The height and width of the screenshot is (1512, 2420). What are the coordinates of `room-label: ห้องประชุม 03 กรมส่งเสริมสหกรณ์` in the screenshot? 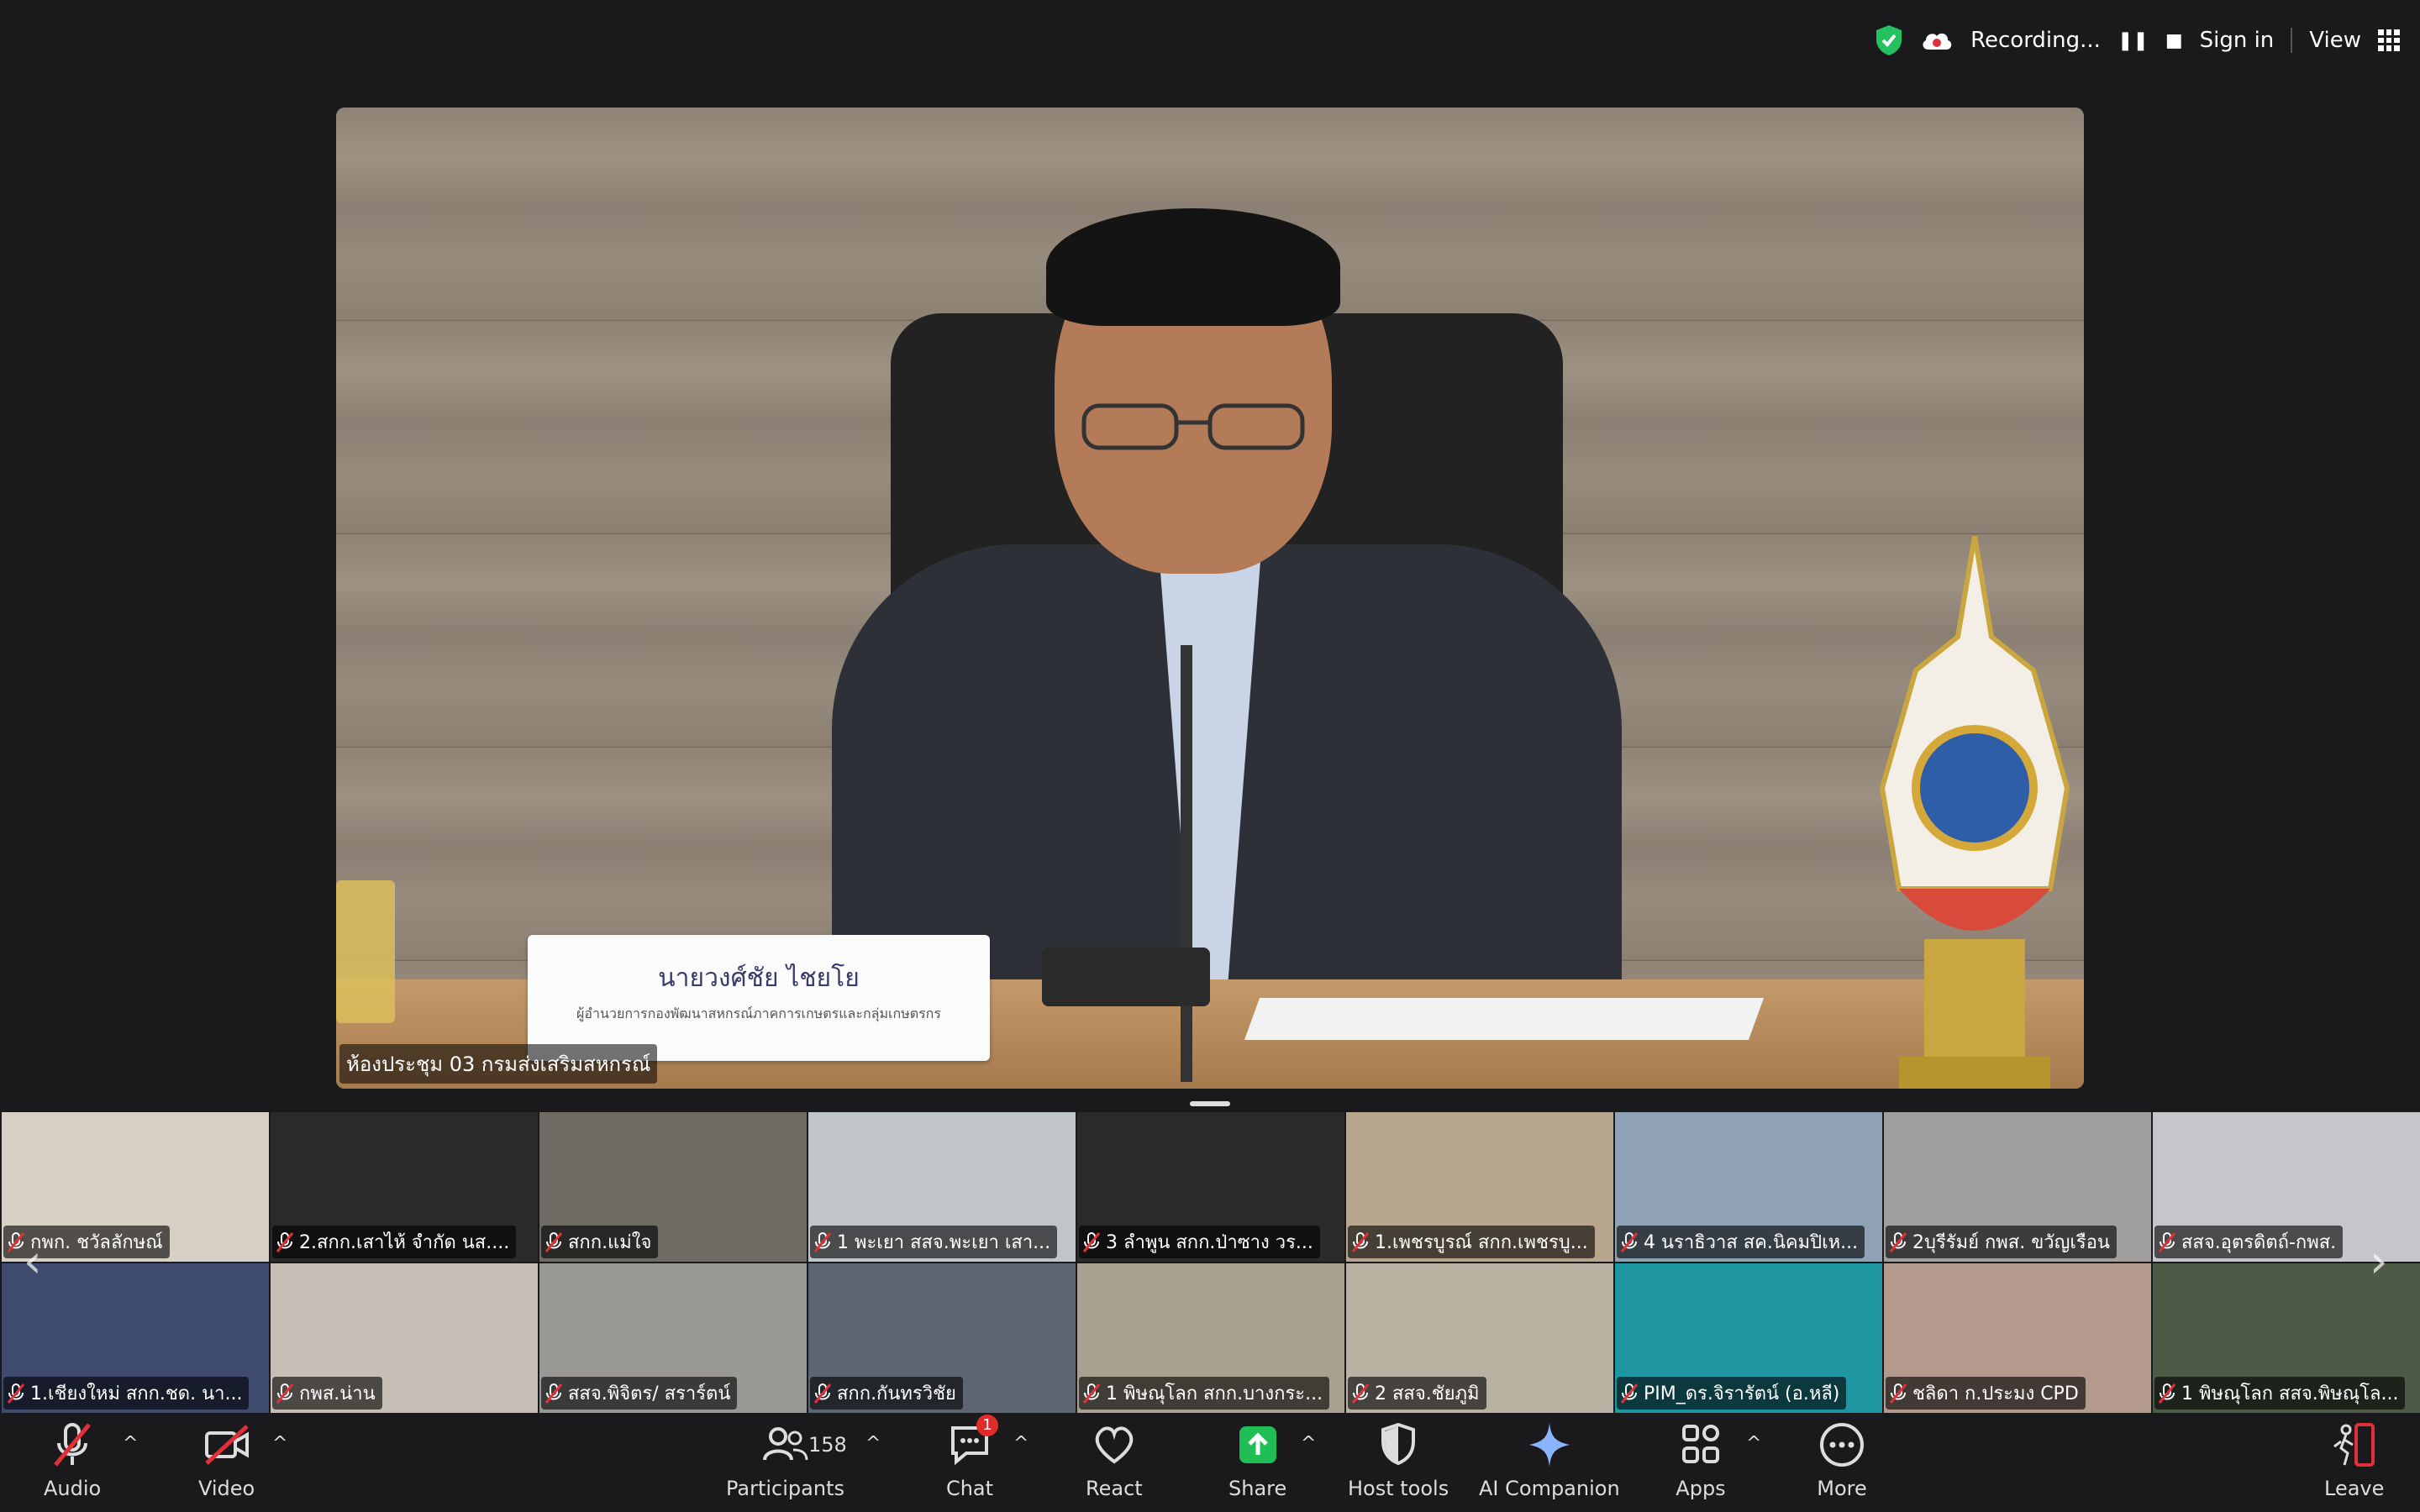 It's located at (498, 1064).